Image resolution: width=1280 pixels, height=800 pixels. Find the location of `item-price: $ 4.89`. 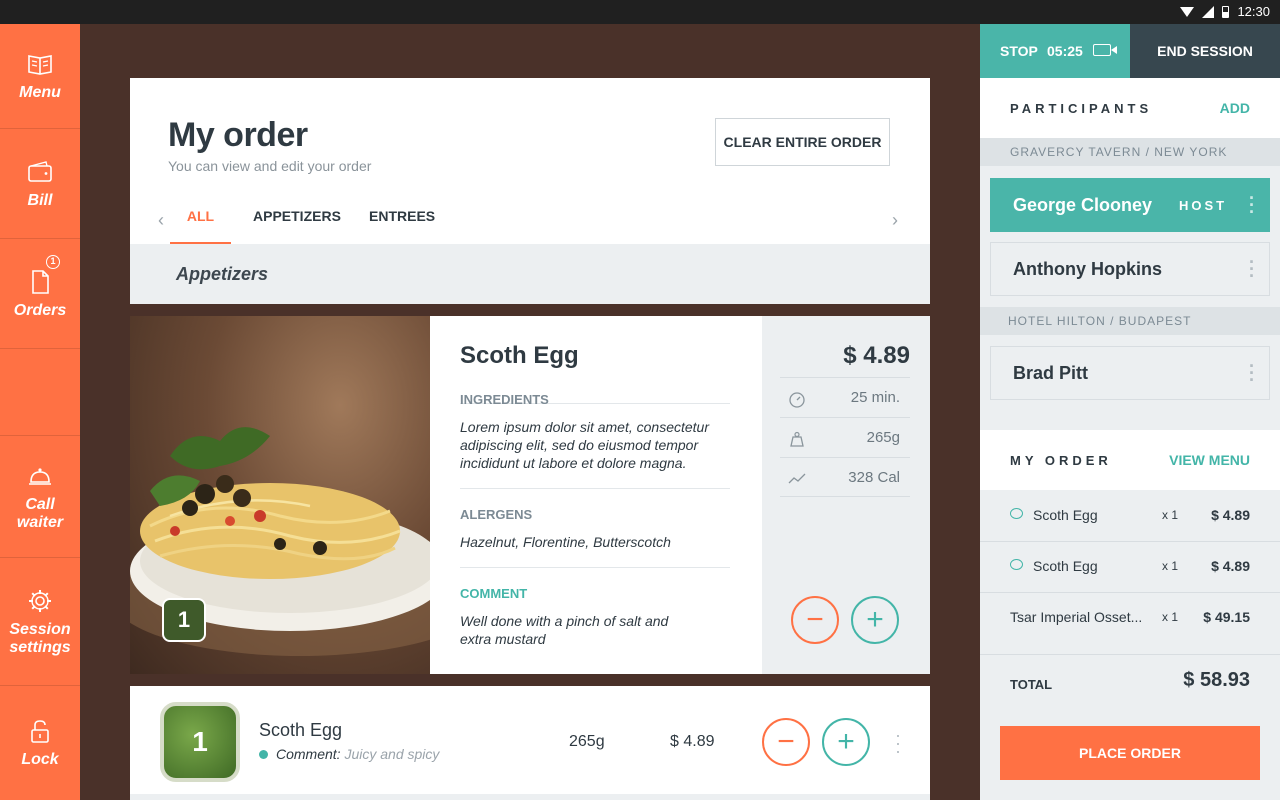

item-price: $ 4.89 is located at coordinates (876, 355).